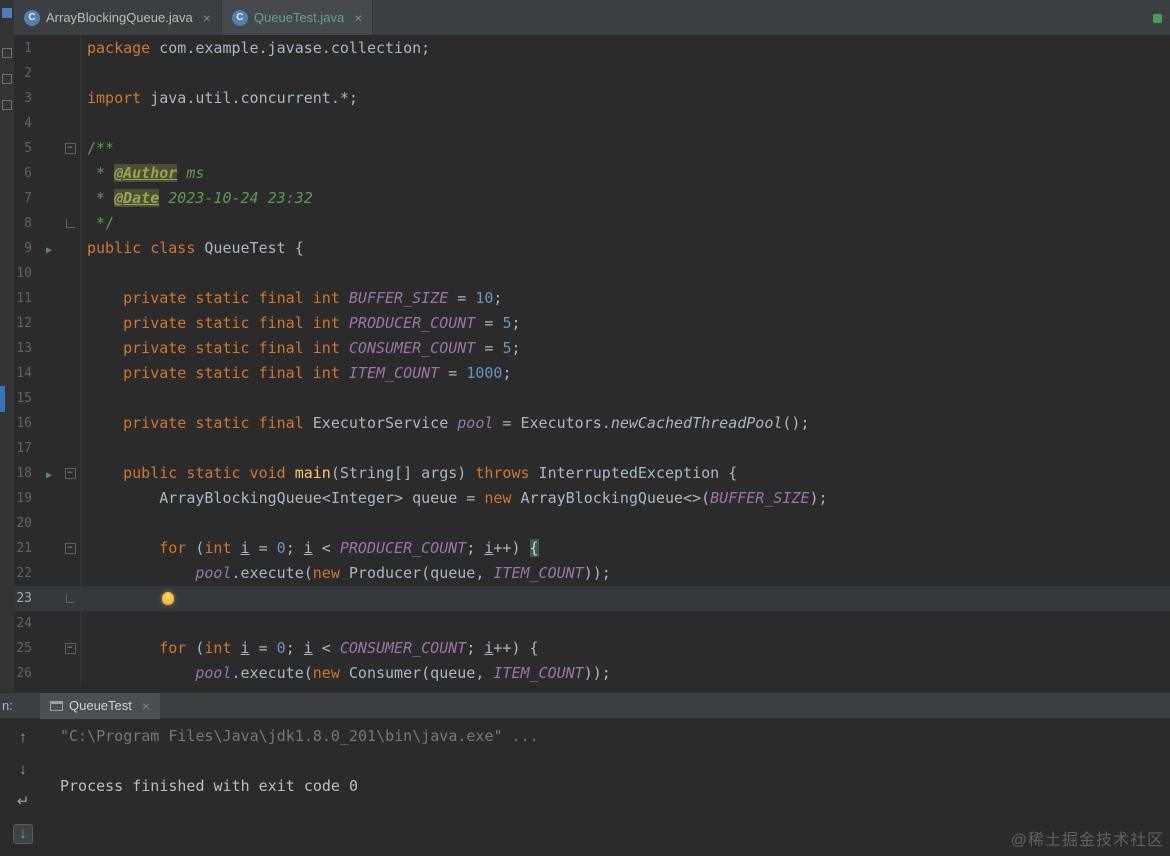 This screenshot has width=1170, height=856. I want to click on code-line: 9 ▶ public class QueueTest {, so click(592, 248).